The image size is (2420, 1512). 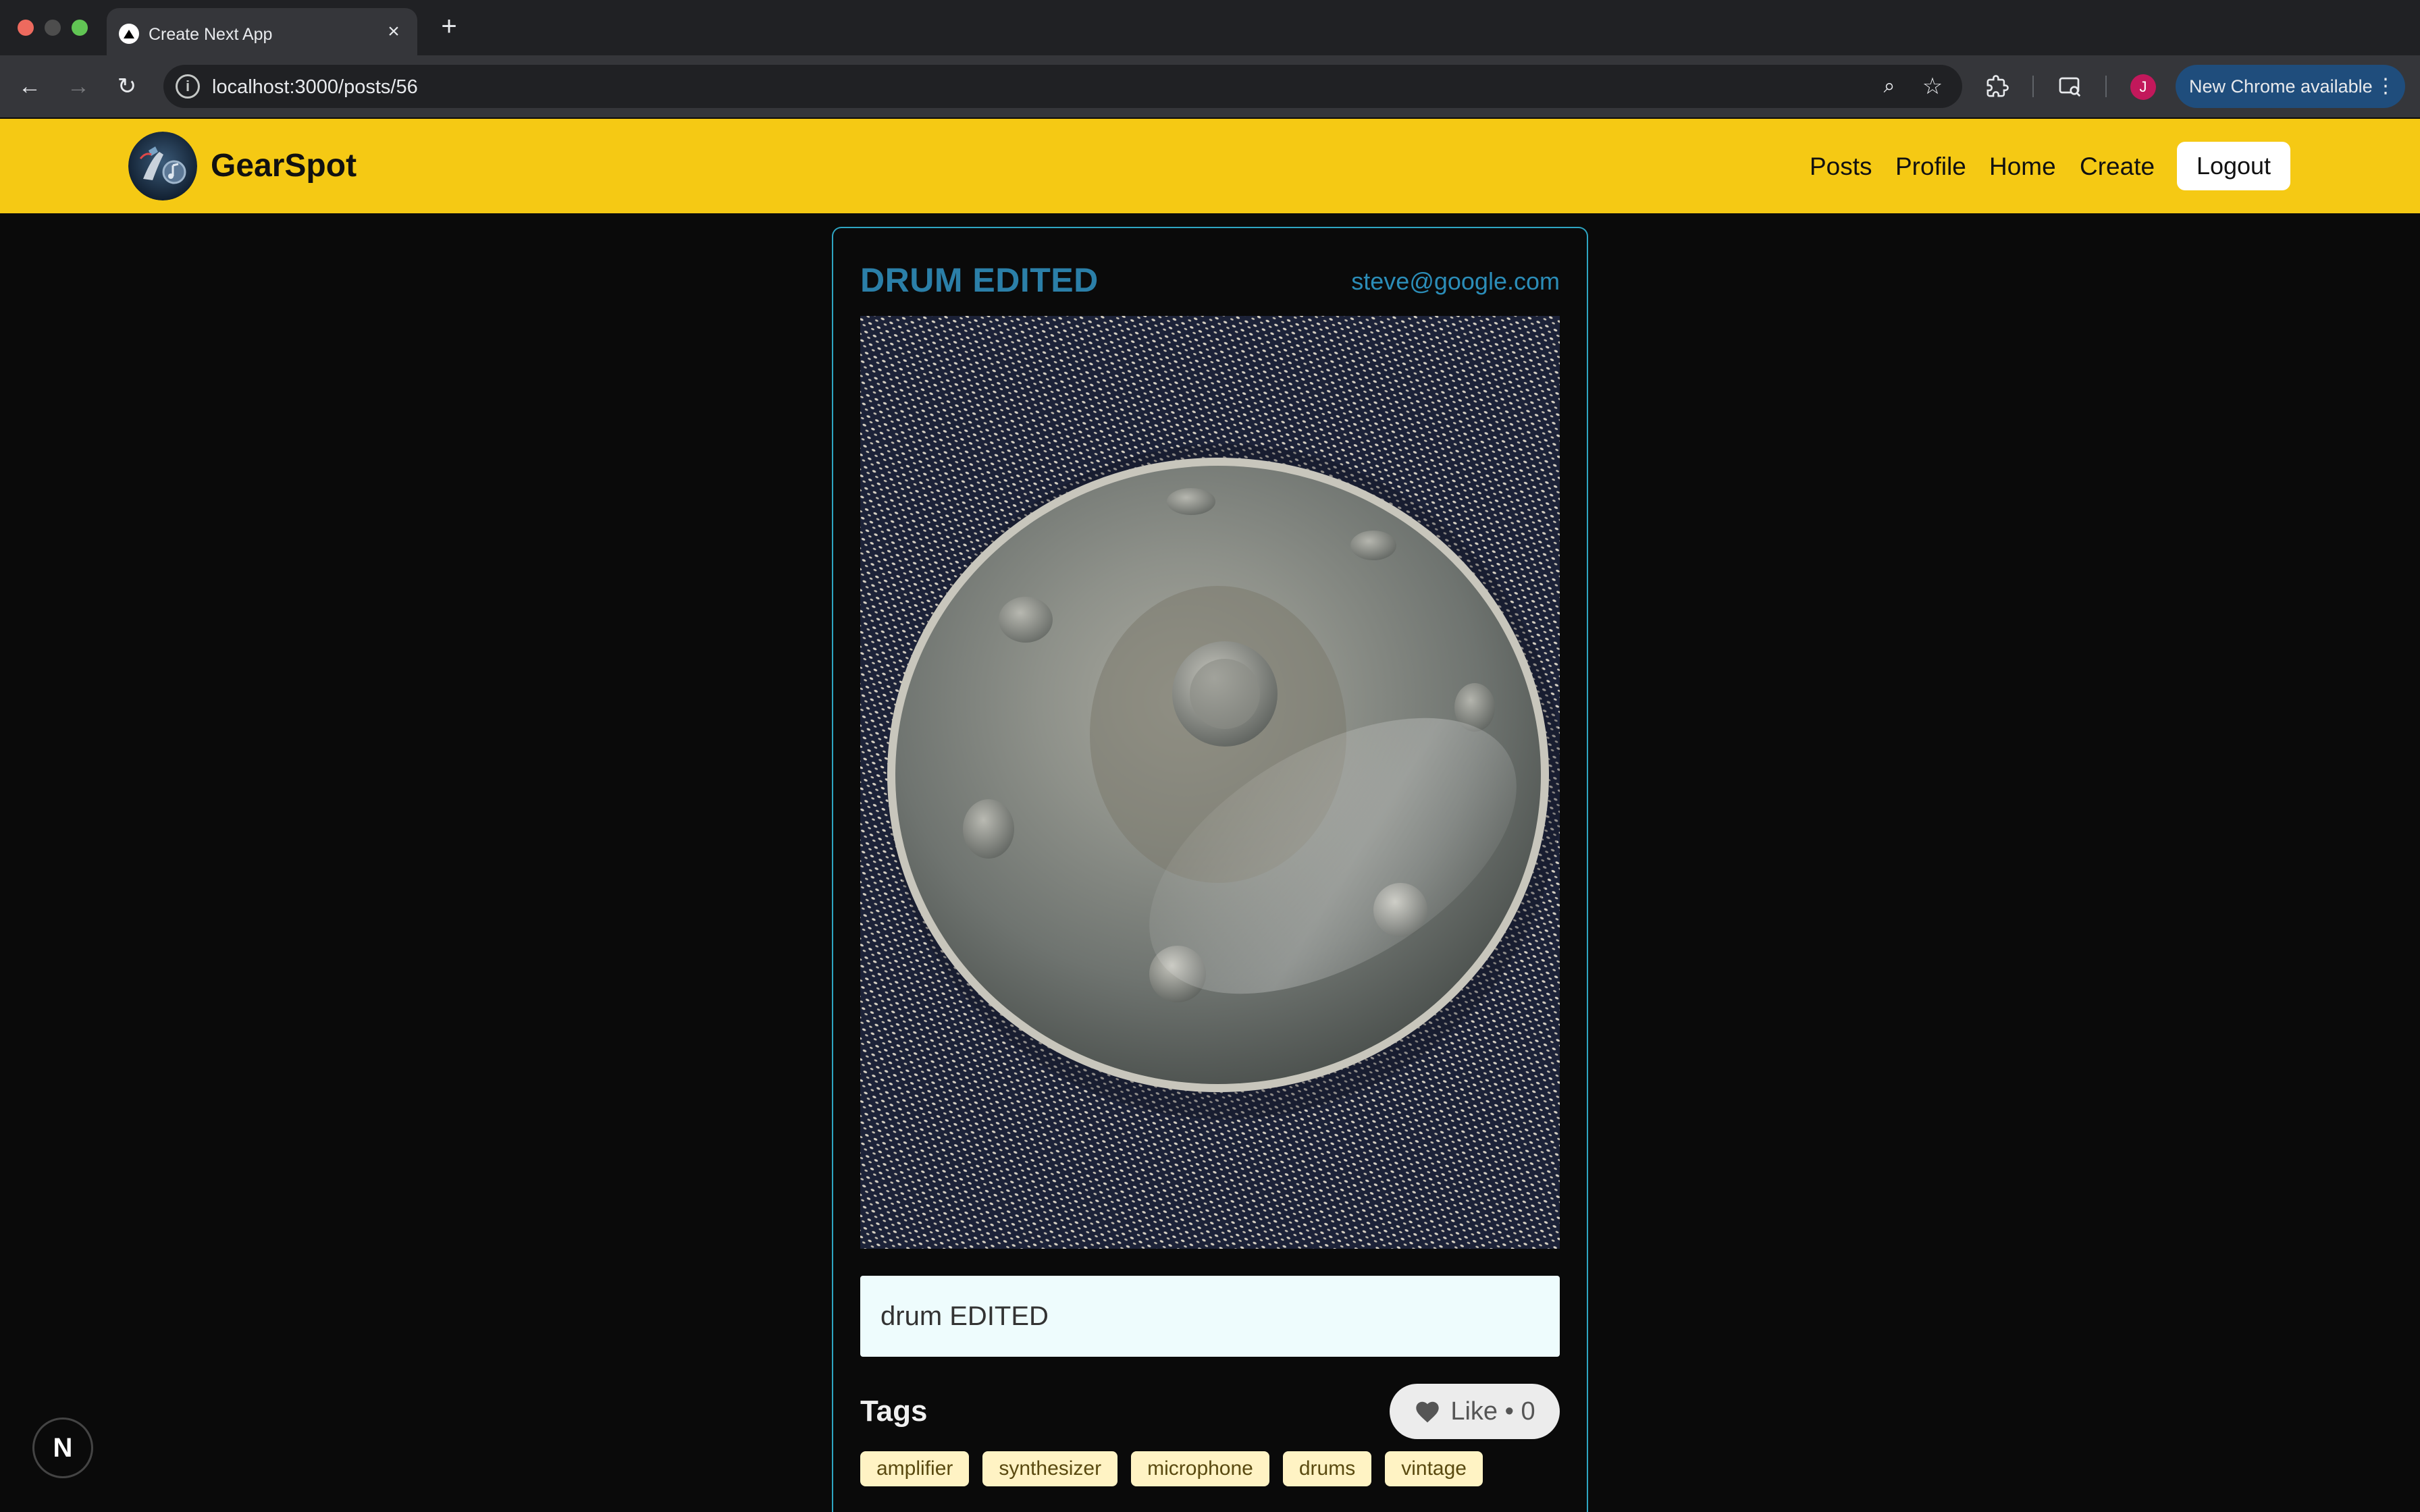 I want to click on post-author-email: steve@google.com, so click(x=1455, y=281).